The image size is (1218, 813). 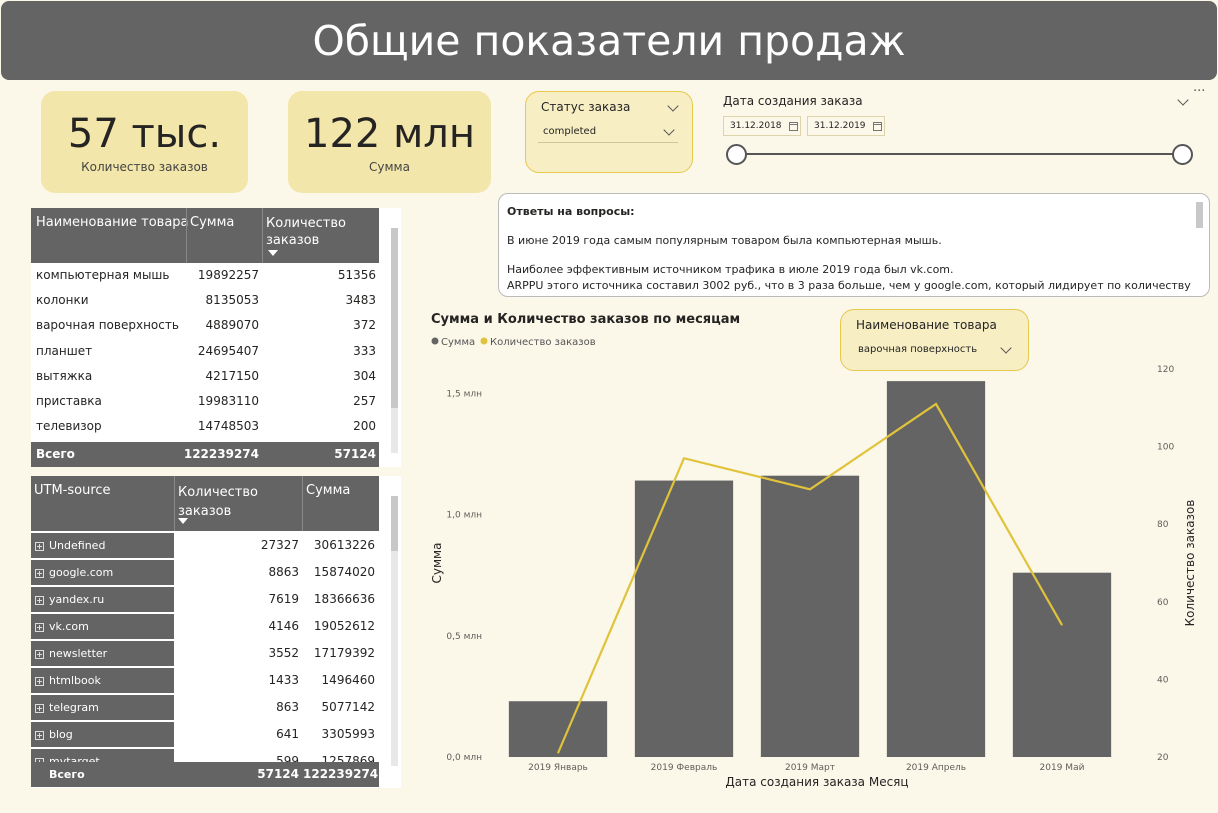 What do you see at coordinates (102, 707) in the screenshot?
I see `utm-source-cell: telegram` at bounding box center [102, 707].